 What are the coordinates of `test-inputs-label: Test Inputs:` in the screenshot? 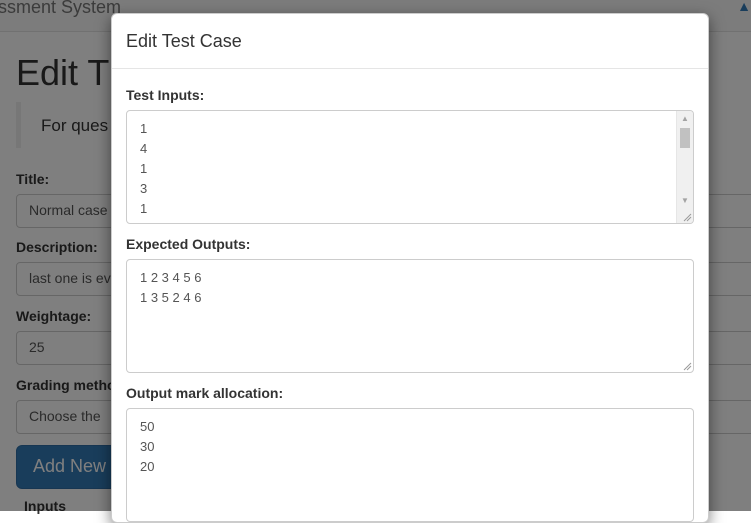 It's located at (165, 95).